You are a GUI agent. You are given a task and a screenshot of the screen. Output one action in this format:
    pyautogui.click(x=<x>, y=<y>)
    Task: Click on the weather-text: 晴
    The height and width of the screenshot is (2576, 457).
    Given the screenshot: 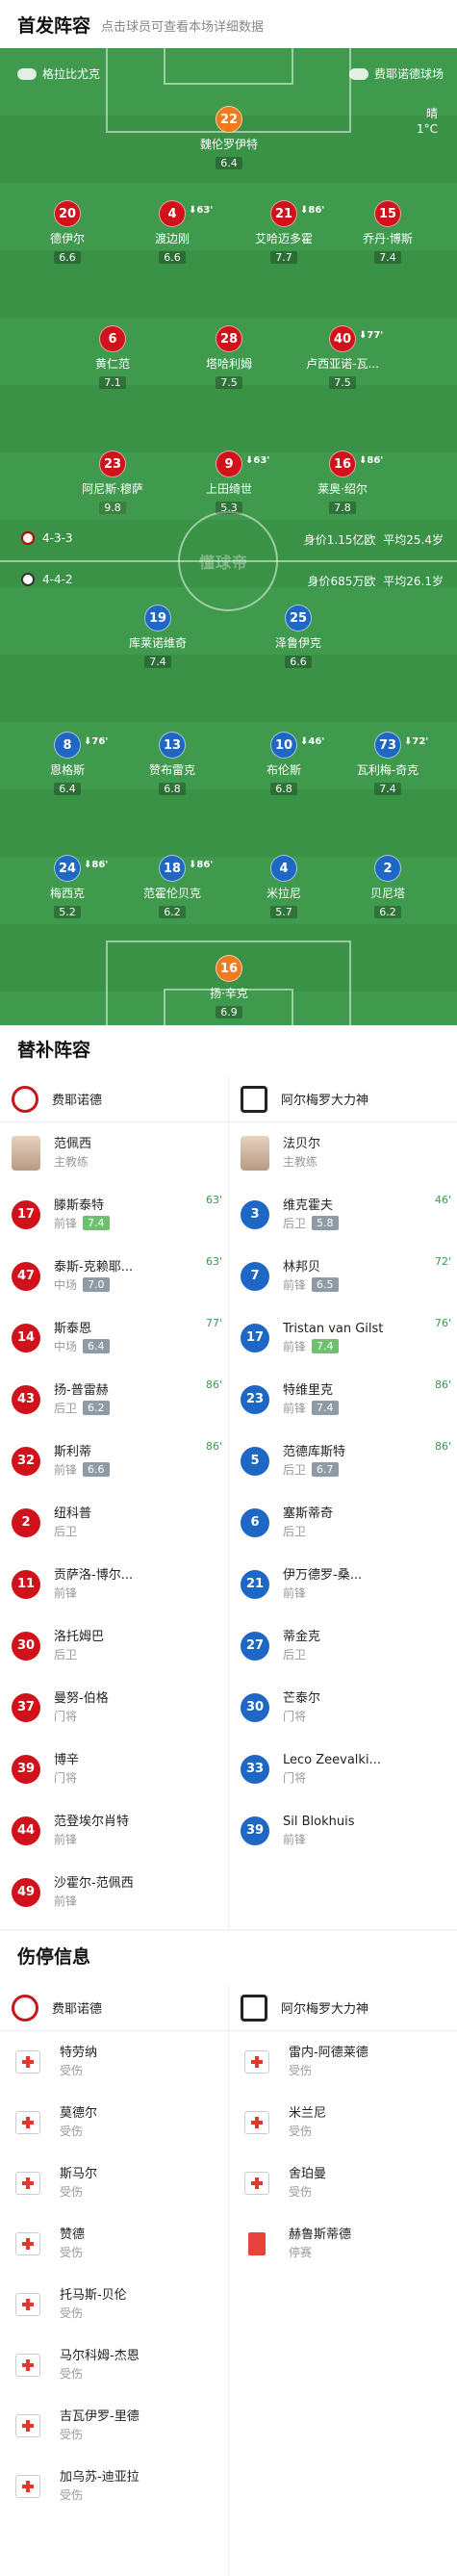 What is the action you would take?
    pyautogui.click(x=431, y=114)
    